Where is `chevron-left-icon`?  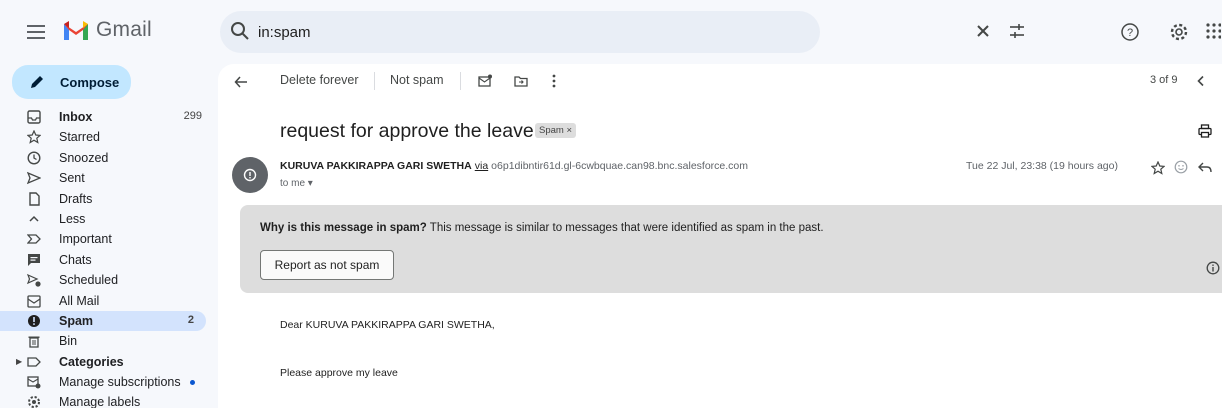
chevron-left-icon is located at coordinates (1201, 81).